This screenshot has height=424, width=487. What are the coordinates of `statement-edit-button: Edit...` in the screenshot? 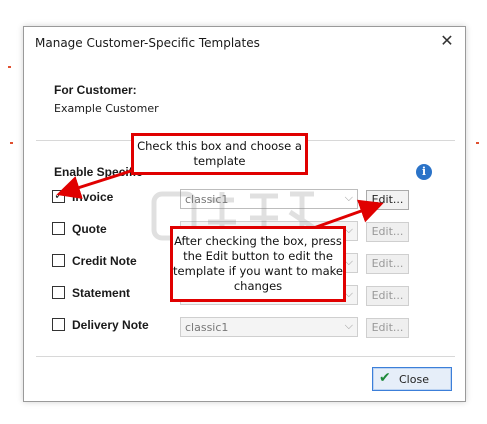 It's located at (387, 296).